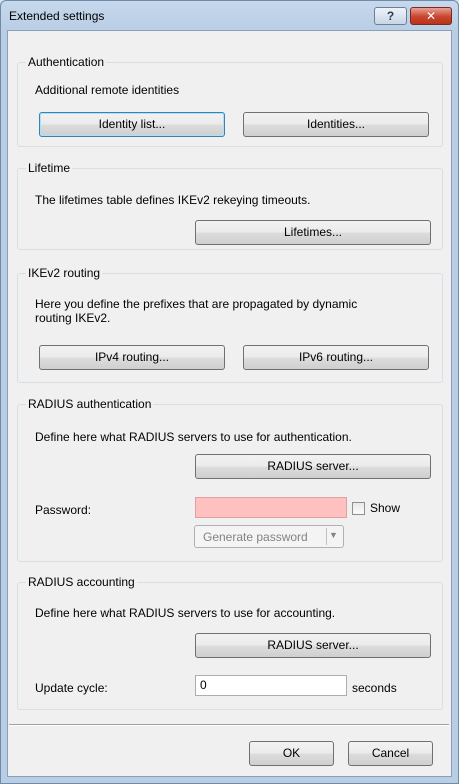  Describe the element at coordinates (229, 725) in the screenshot. I see `footer-separator` at that location.